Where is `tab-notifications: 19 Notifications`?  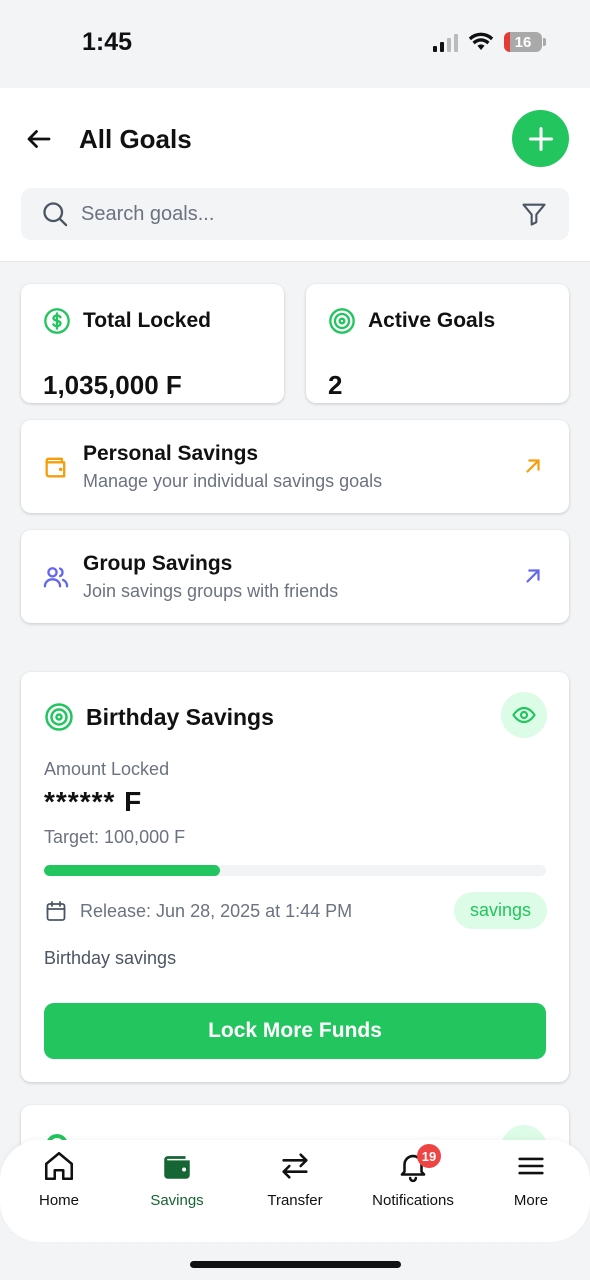
tab-notifications: 19 Notifications is located at coordinates (413, 1191).